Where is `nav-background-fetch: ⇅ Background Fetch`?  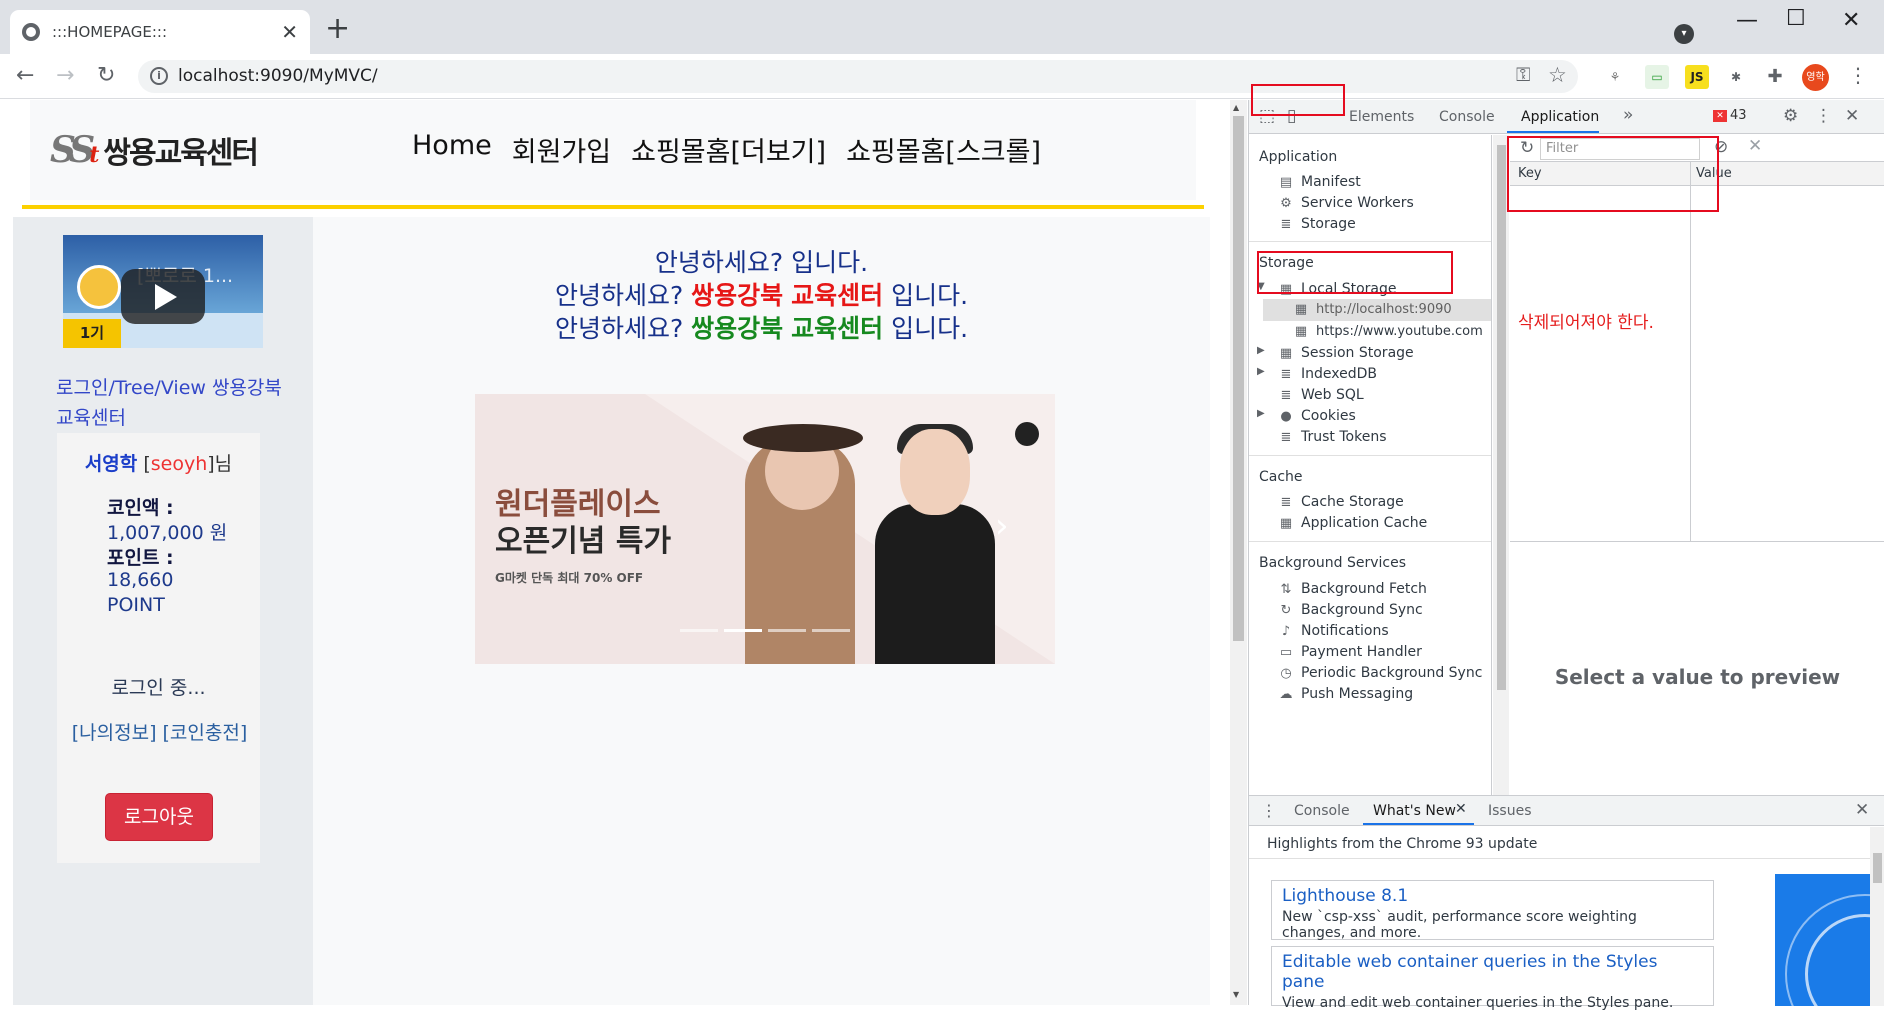 nav-background-fetch: ⇅ Background Fetch is located at coordinates (1353, 589).